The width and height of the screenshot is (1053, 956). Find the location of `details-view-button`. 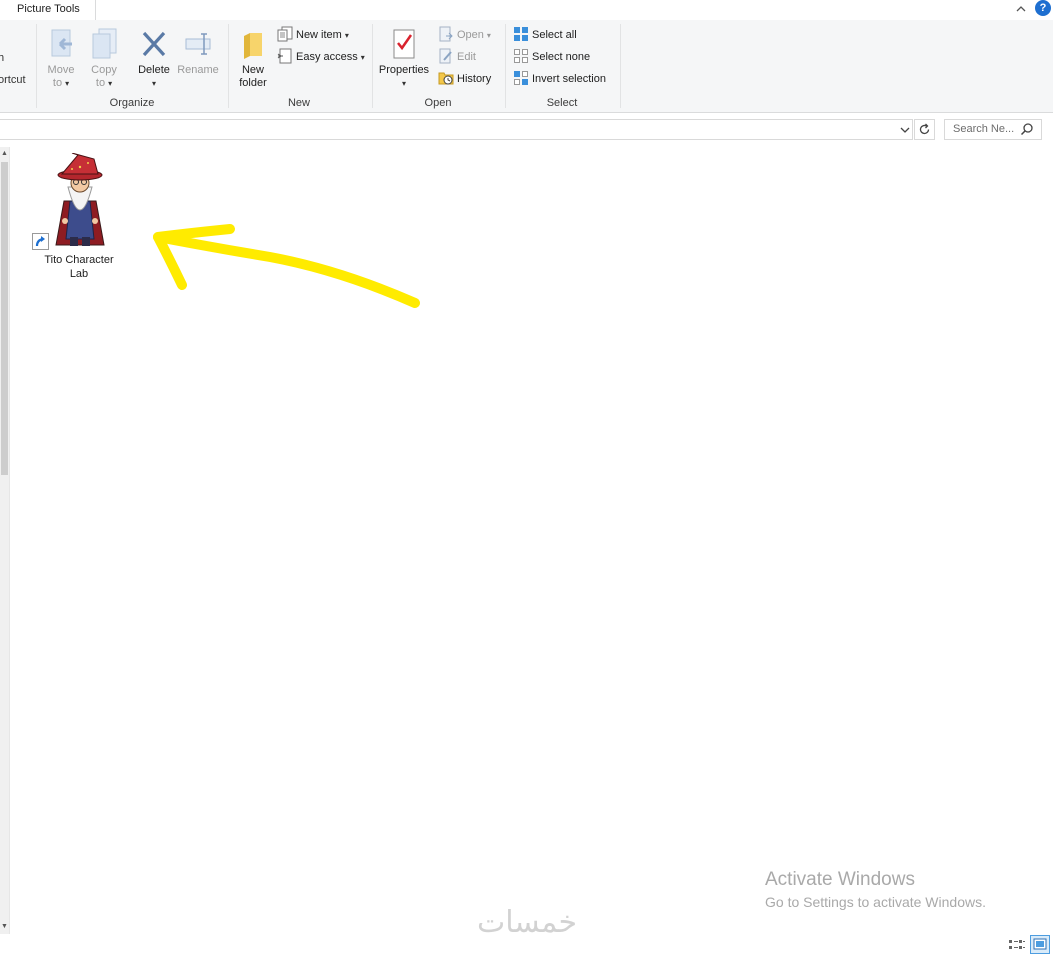

details-view-button is located at coordinates (1017, 945).